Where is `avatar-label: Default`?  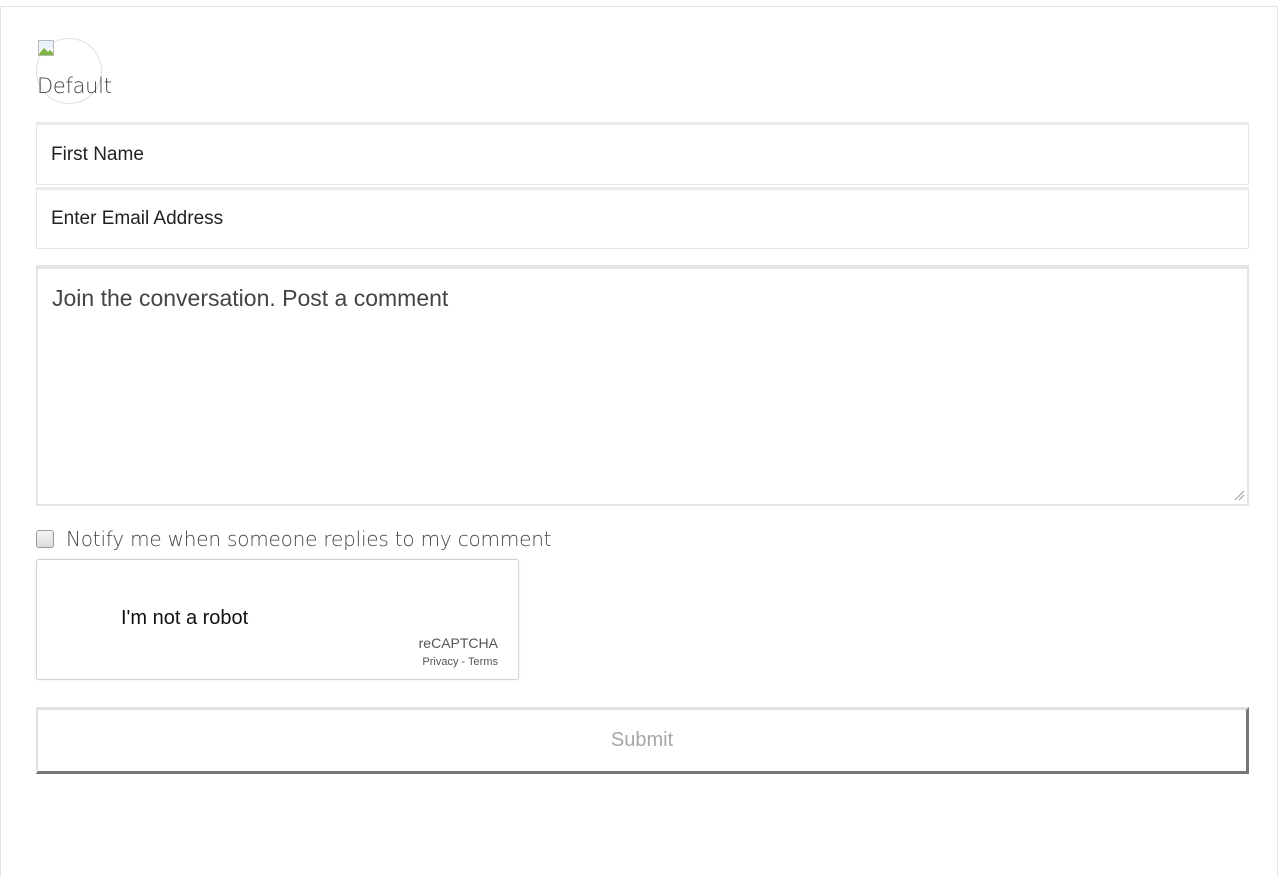 avatar-label: Default is located at coordinates (74, 86).